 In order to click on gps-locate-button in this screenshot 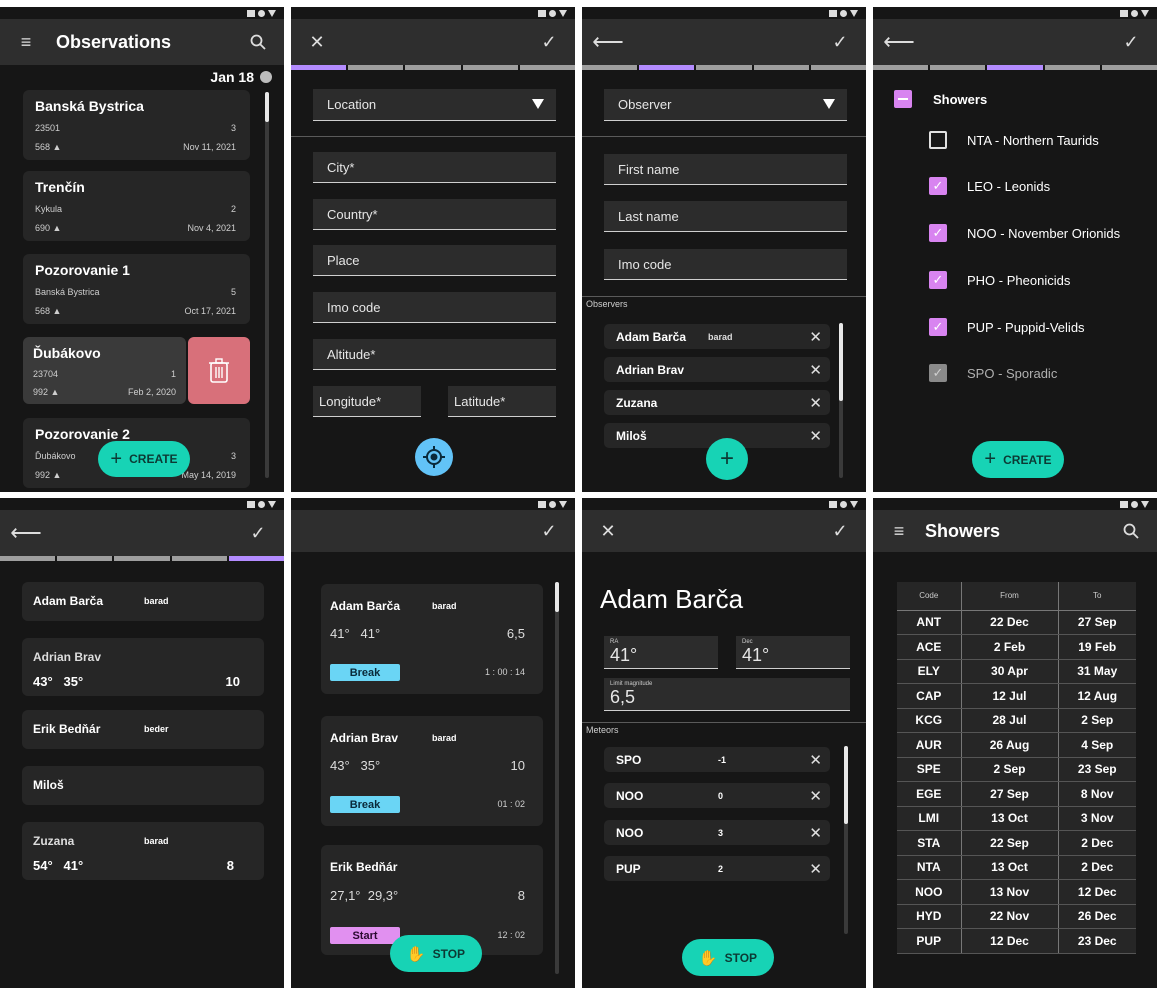, I will do `click(434, 457)`.